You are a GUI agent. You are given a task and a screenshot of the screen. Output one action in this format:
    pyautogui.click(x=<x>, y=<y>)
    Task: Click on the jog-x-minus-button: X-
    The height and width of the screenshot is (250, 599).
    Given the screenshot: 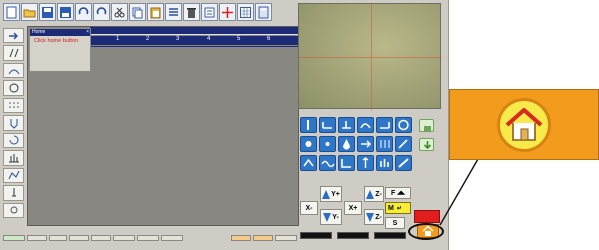 What is the action you would take?
    pyautogui.click(x=309, y=208)
    